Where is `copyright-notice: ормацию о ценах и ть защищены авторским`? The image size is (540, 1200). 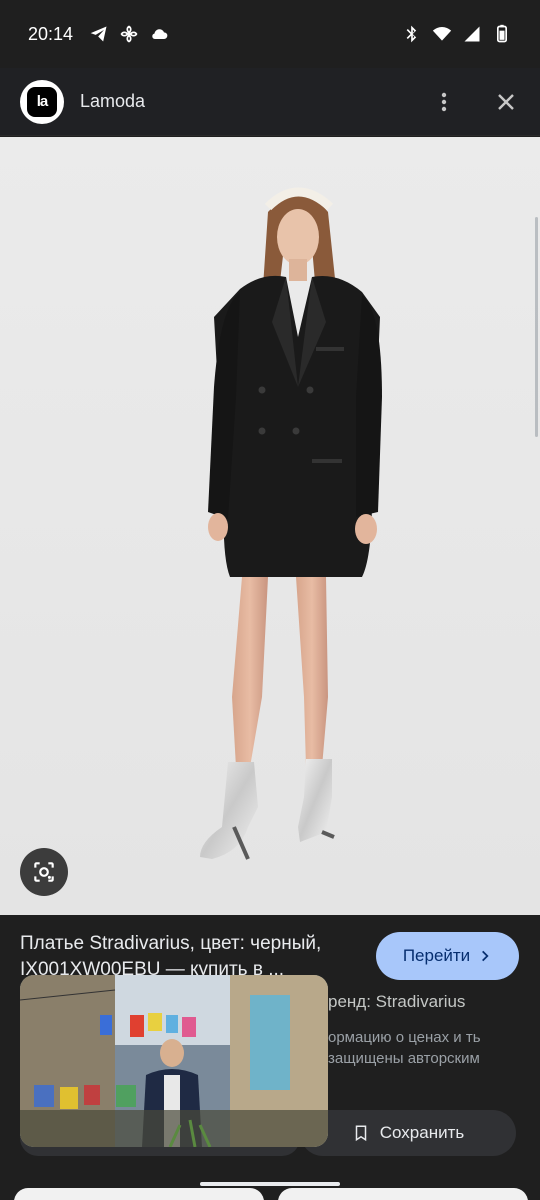 copyright-notice: ормацию о ценах и ть защищены авторским is located at coordinates (404, 1048).